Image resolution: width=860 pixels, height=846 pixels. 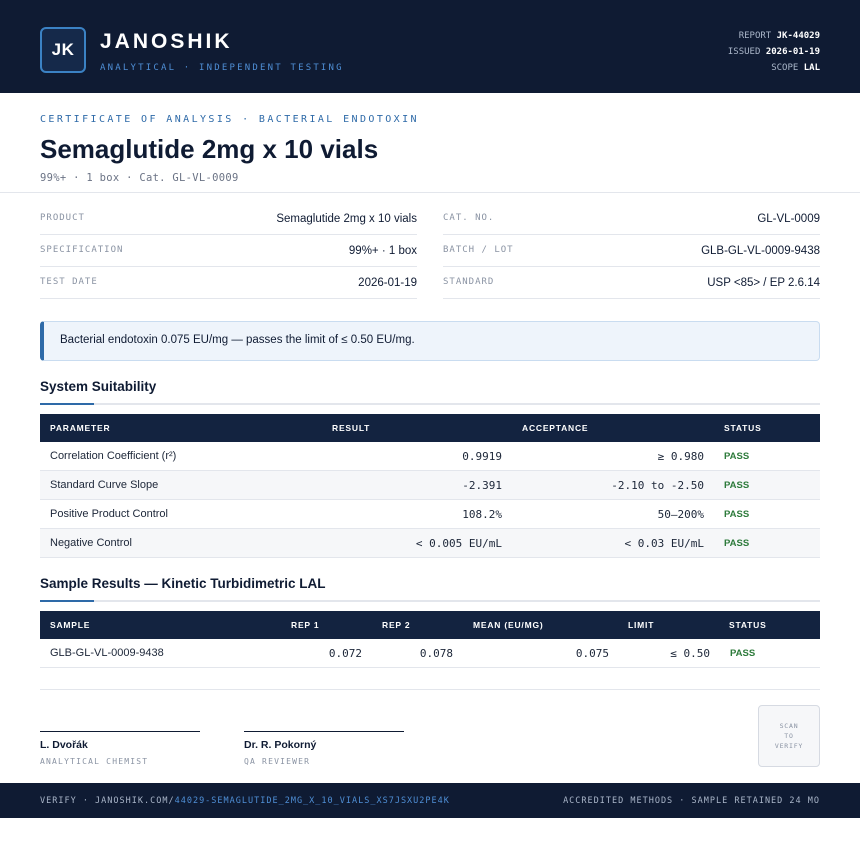 I want to click on info-value: 2026-01-19, so click(x=387, y=283).